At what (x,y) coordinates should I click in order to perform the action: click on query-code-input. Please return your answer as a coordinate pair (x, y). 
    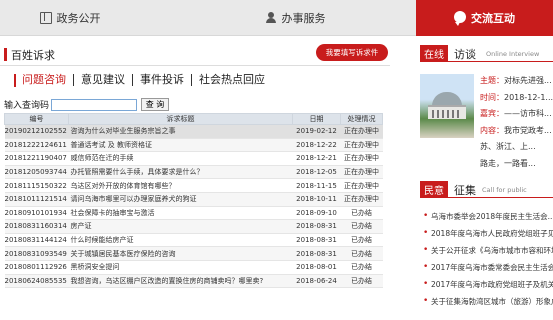
    Looking at the image, I should click on (94, 104).